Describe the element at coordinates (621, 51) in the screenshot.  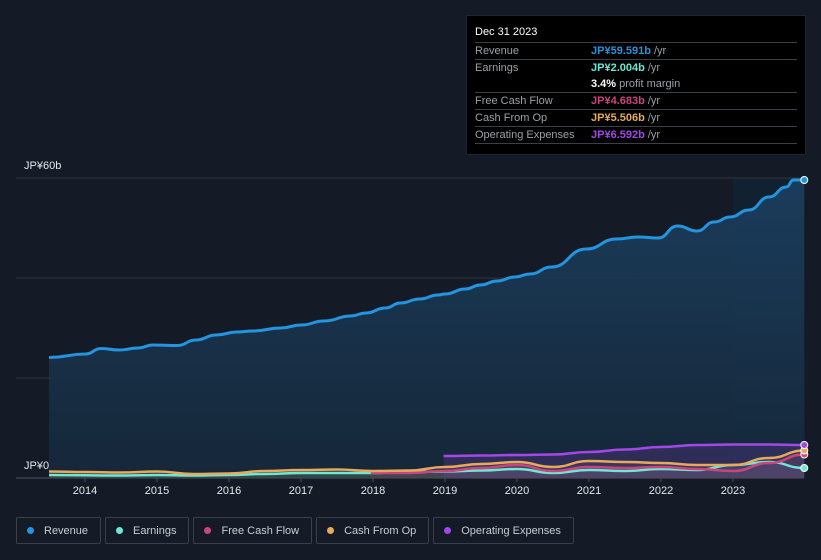
I see `tooltip-value: JP¥59.591b` at that location.